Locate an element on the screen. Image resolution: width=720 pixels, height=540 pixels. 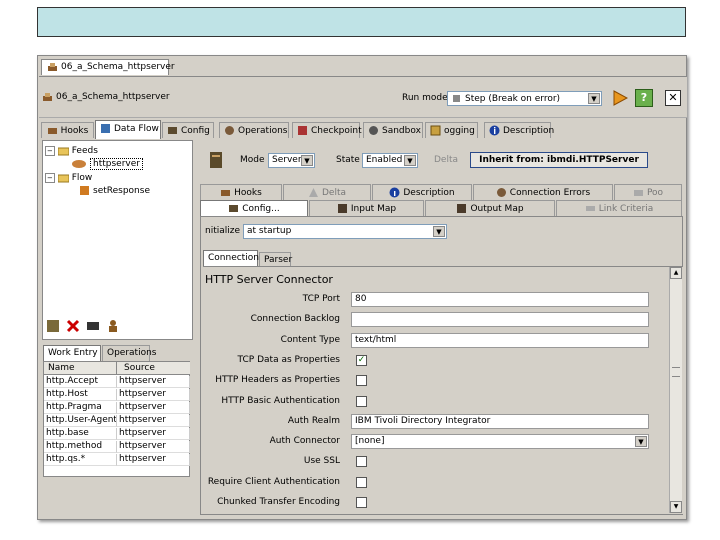
tab-hooks: Hooks is located at coordinates (67, 130).